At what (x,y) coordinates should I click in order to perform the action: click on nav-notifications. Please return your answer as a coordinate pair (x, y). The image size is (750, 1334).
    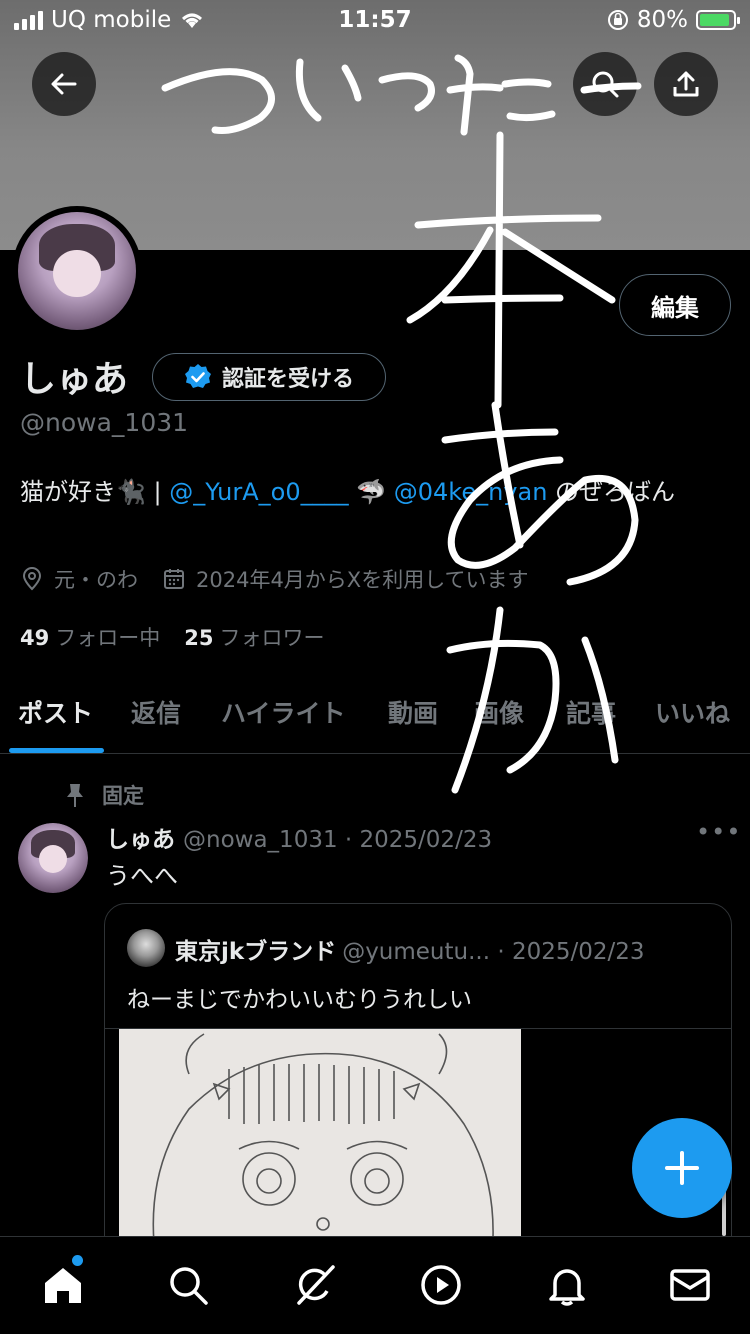
    Looking at the image, I should click on (567, 1285).